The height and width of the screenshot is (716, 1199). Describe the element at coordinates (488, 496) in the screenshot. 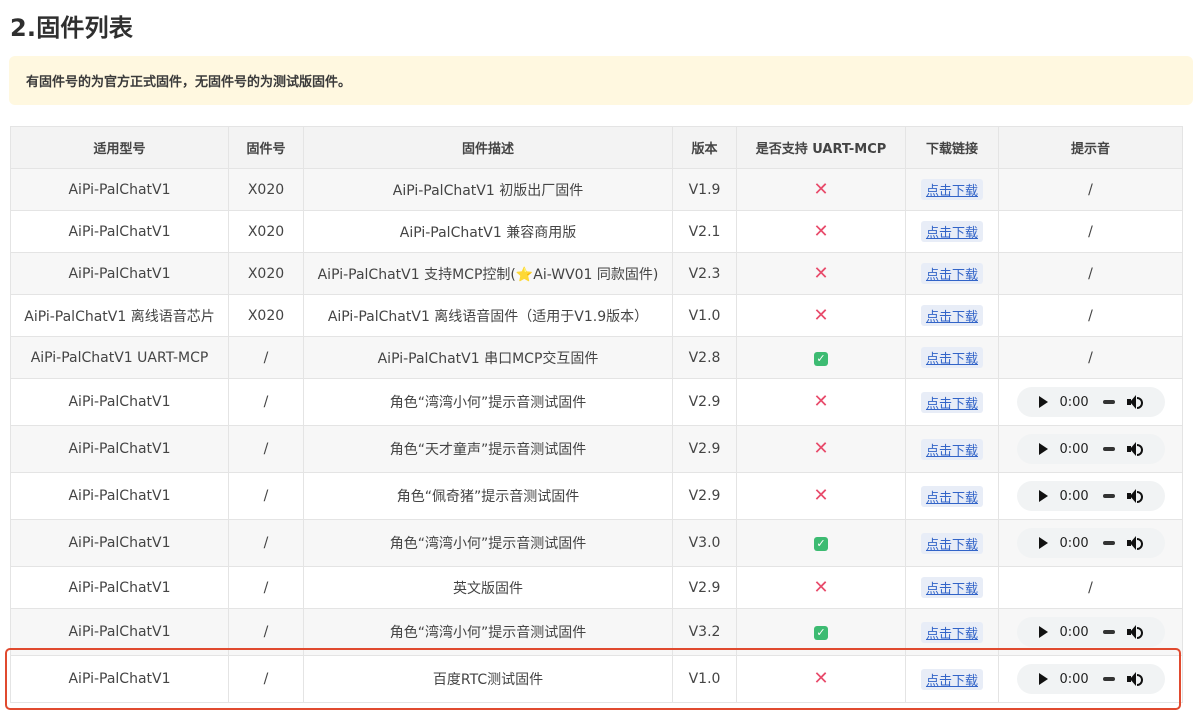

I see `cell-description: 角色“佩奇猪”提示音测试固件` at that location.